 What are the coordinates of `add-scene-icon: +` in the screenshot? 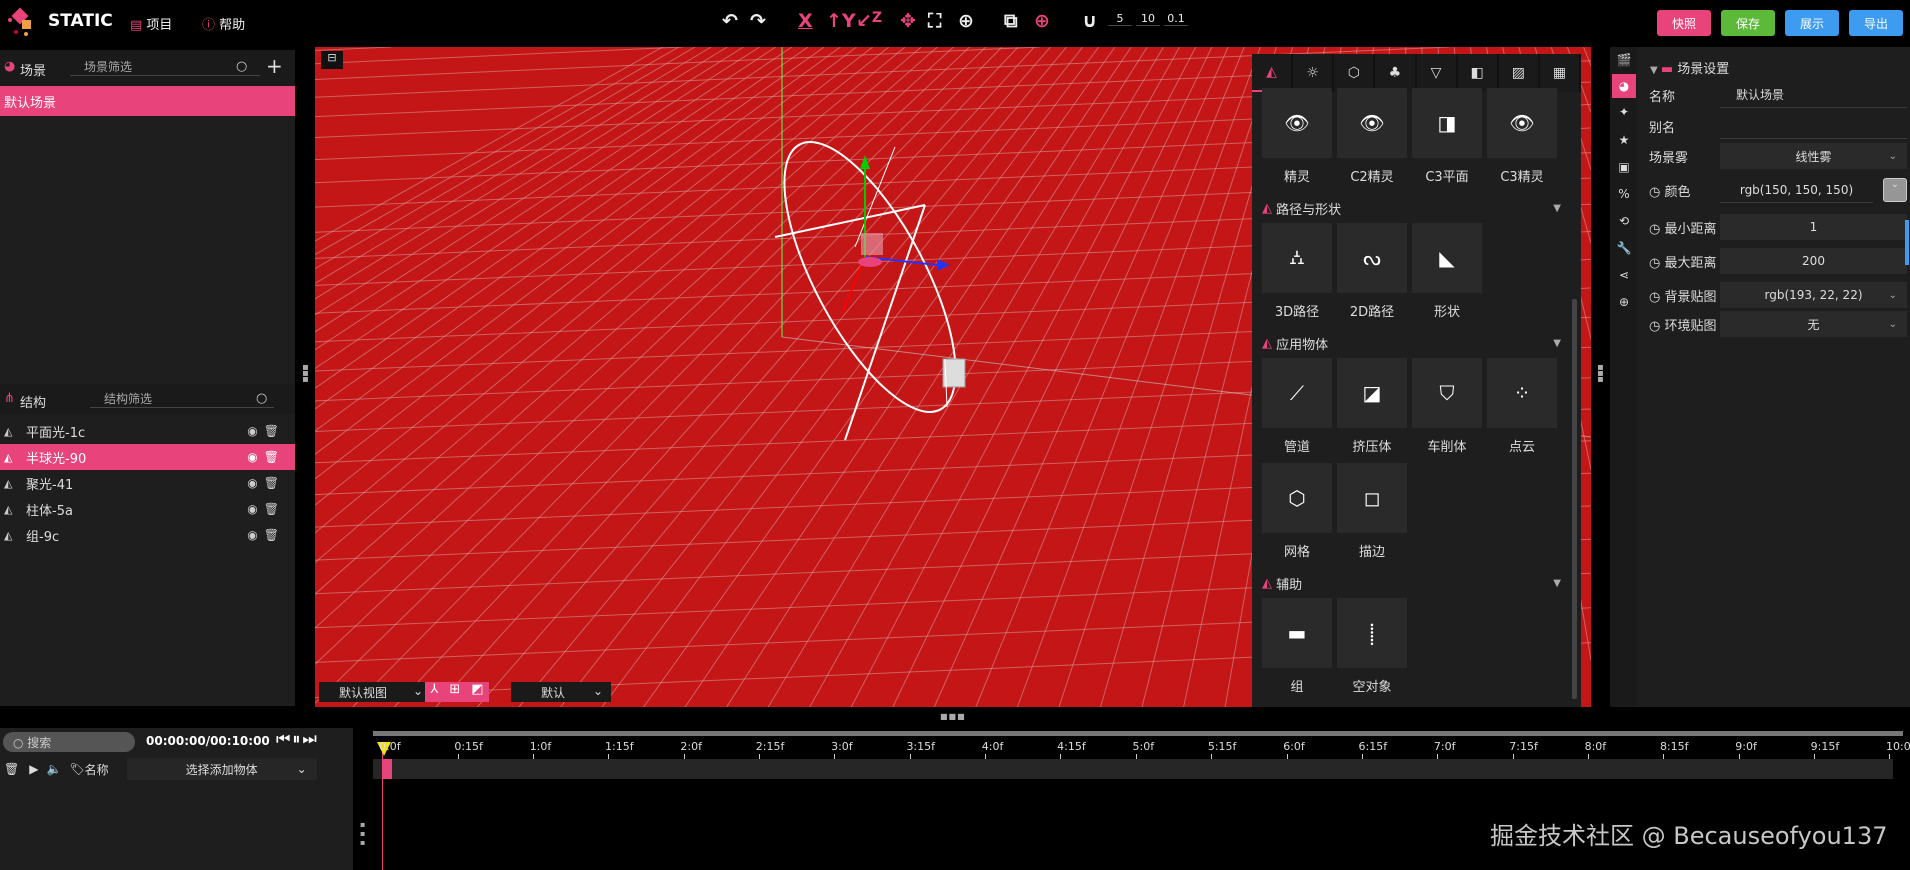 It's located at (274, 66).